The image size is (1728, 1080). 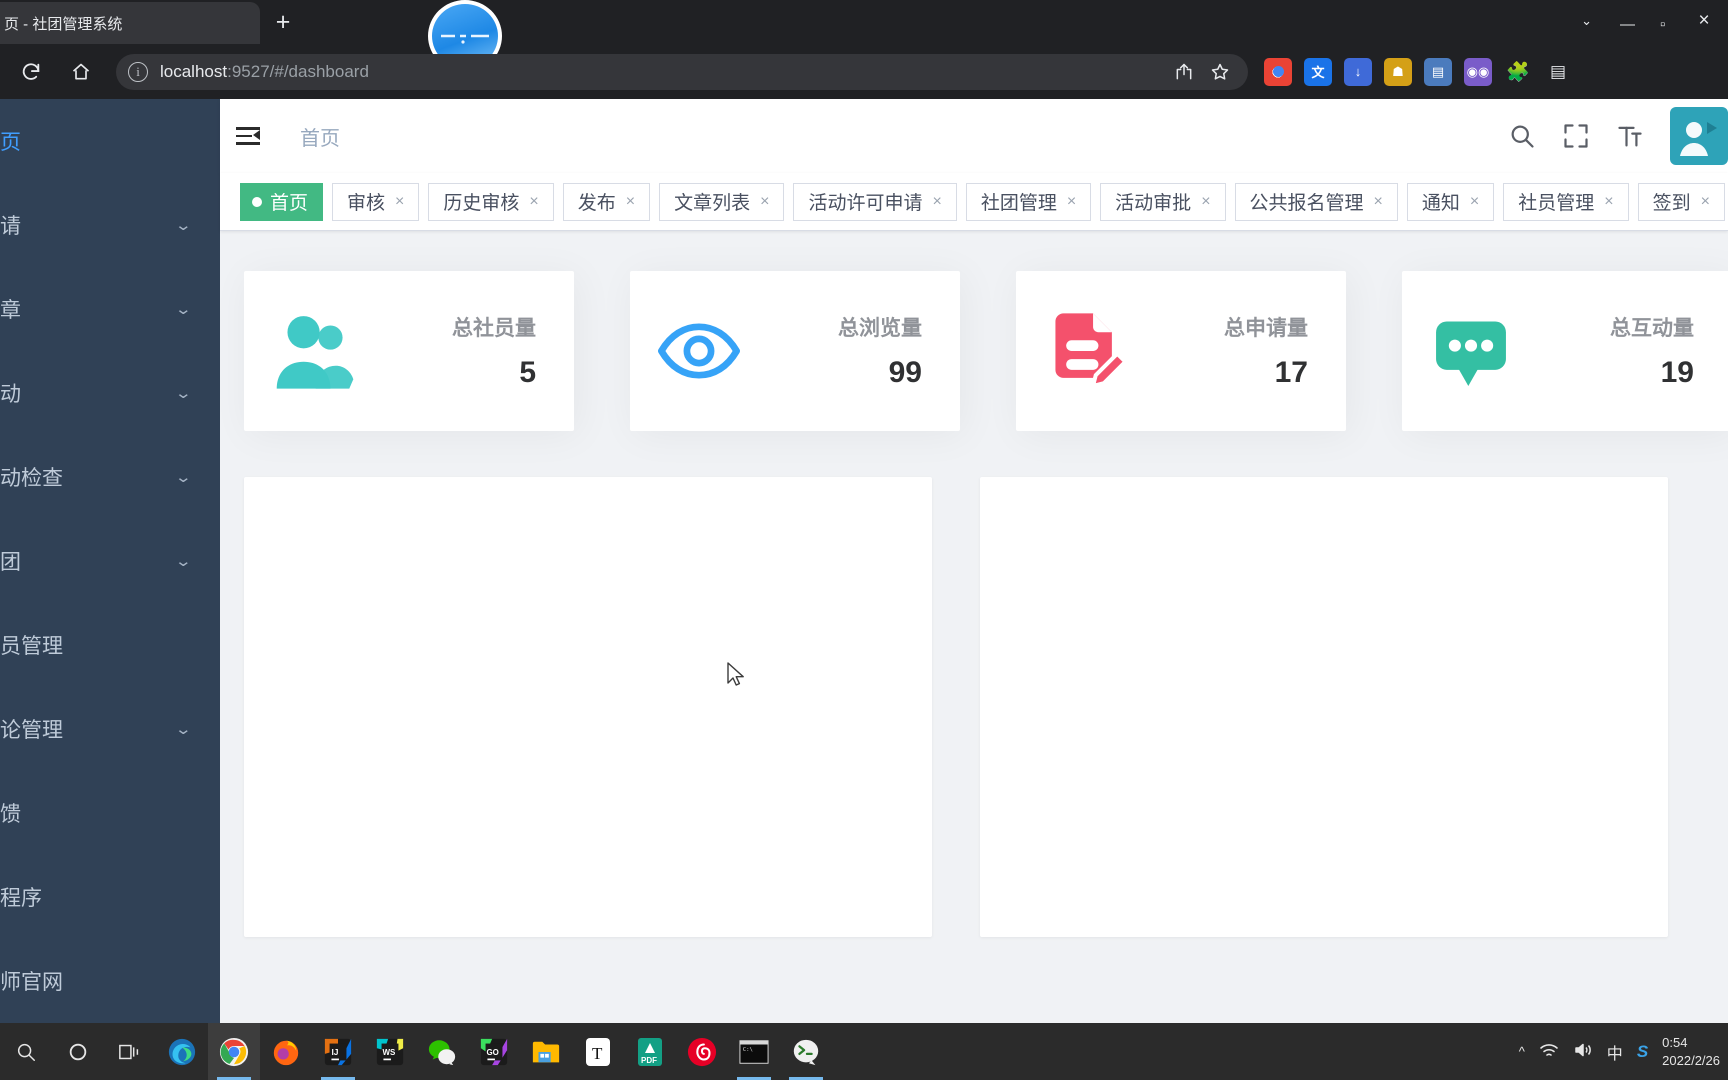 I want to click on taskbar-intellij: IJ, so click(x=338, y=1051).